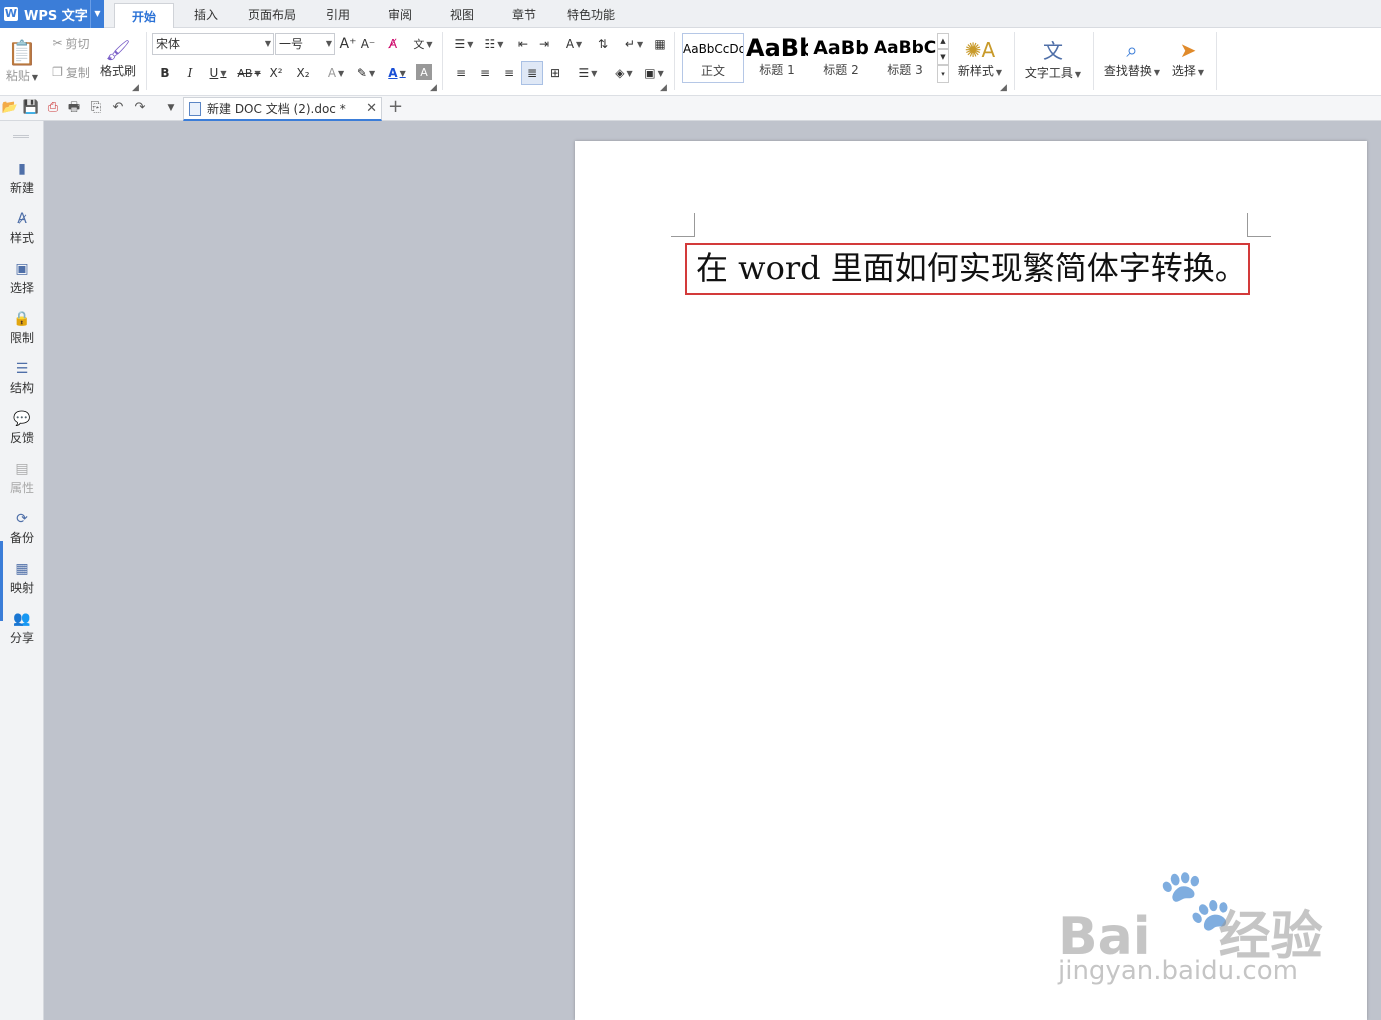 The height and width of the screenshot is (1020, 1381). What do you see at coordinates (1132, 58) in the screenshot?
I see `find-replace-button: ⌕ 查找替换 ▼` at bounding box center [1132, 58].